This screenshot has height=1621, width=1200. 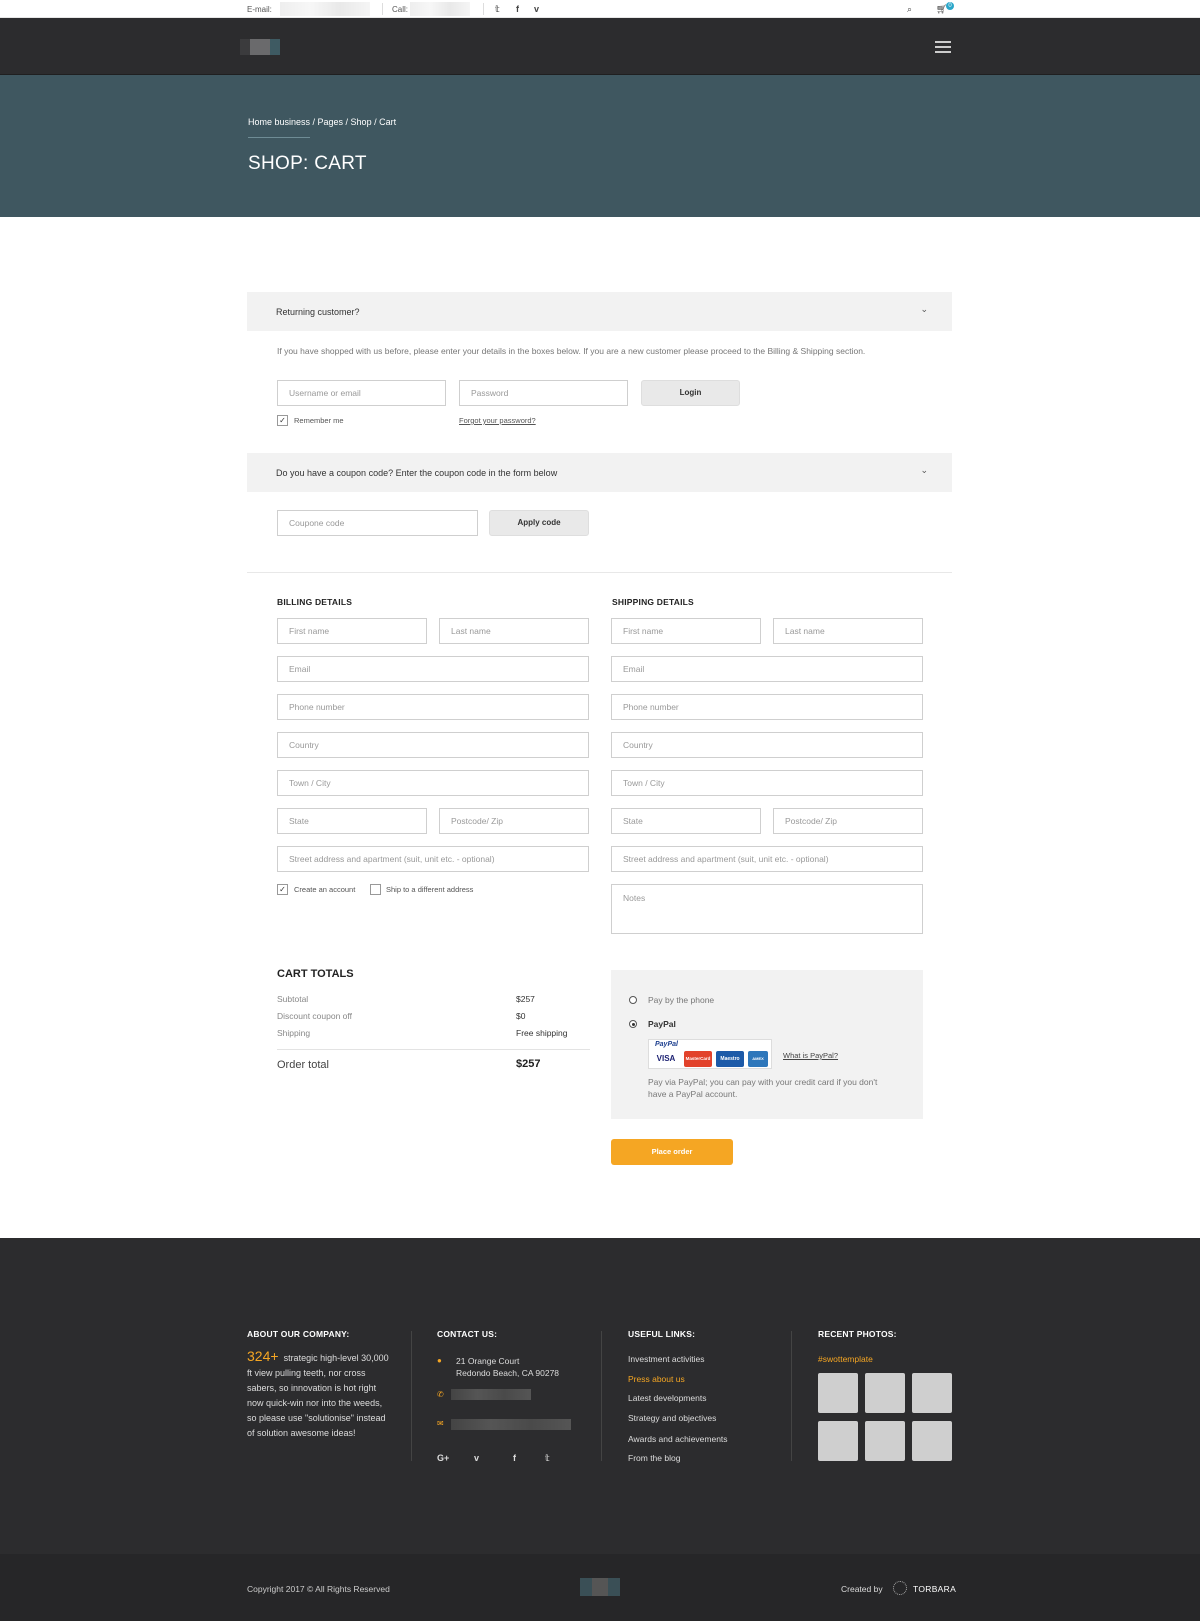 I want to click on shipping-state-input, so click(x=686, y=821).